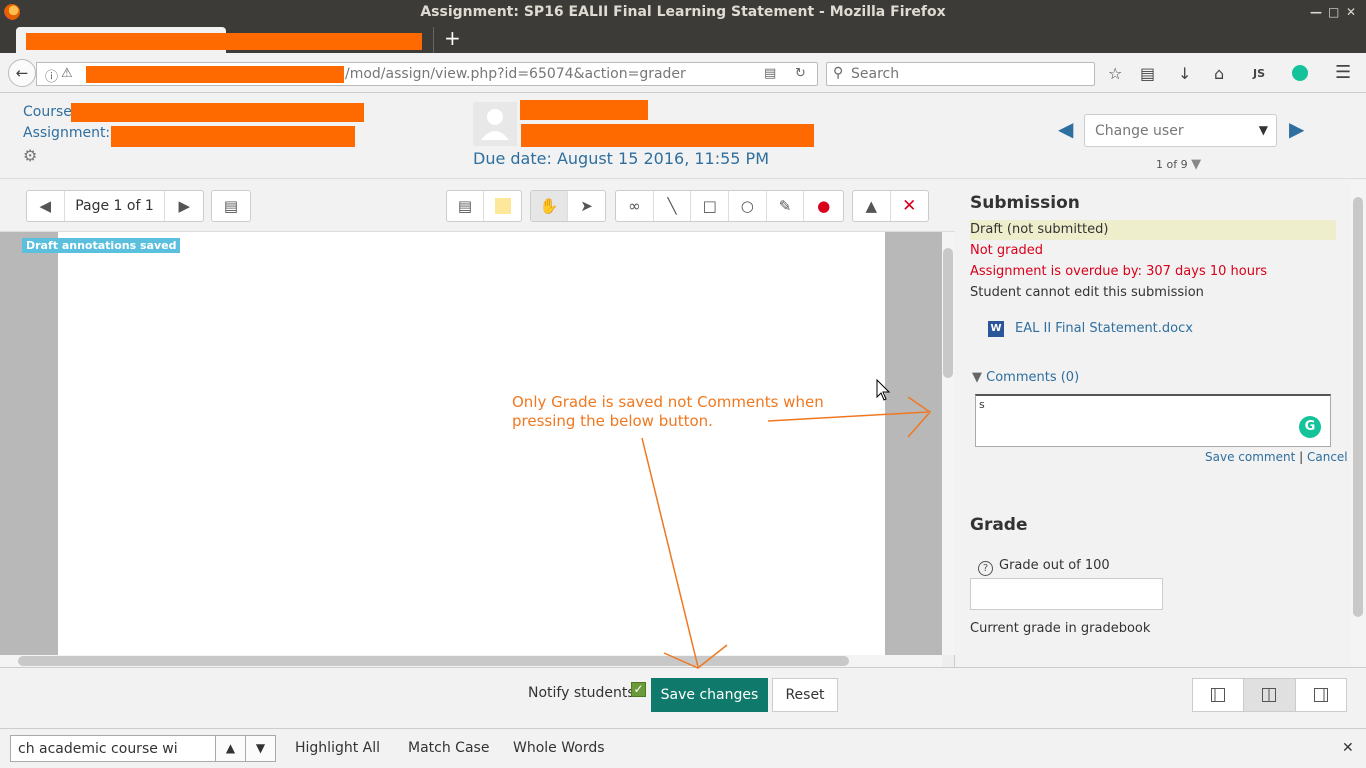 The image size is (1366, 768). I want to click on layout-right-icon, so click(1320, 695).